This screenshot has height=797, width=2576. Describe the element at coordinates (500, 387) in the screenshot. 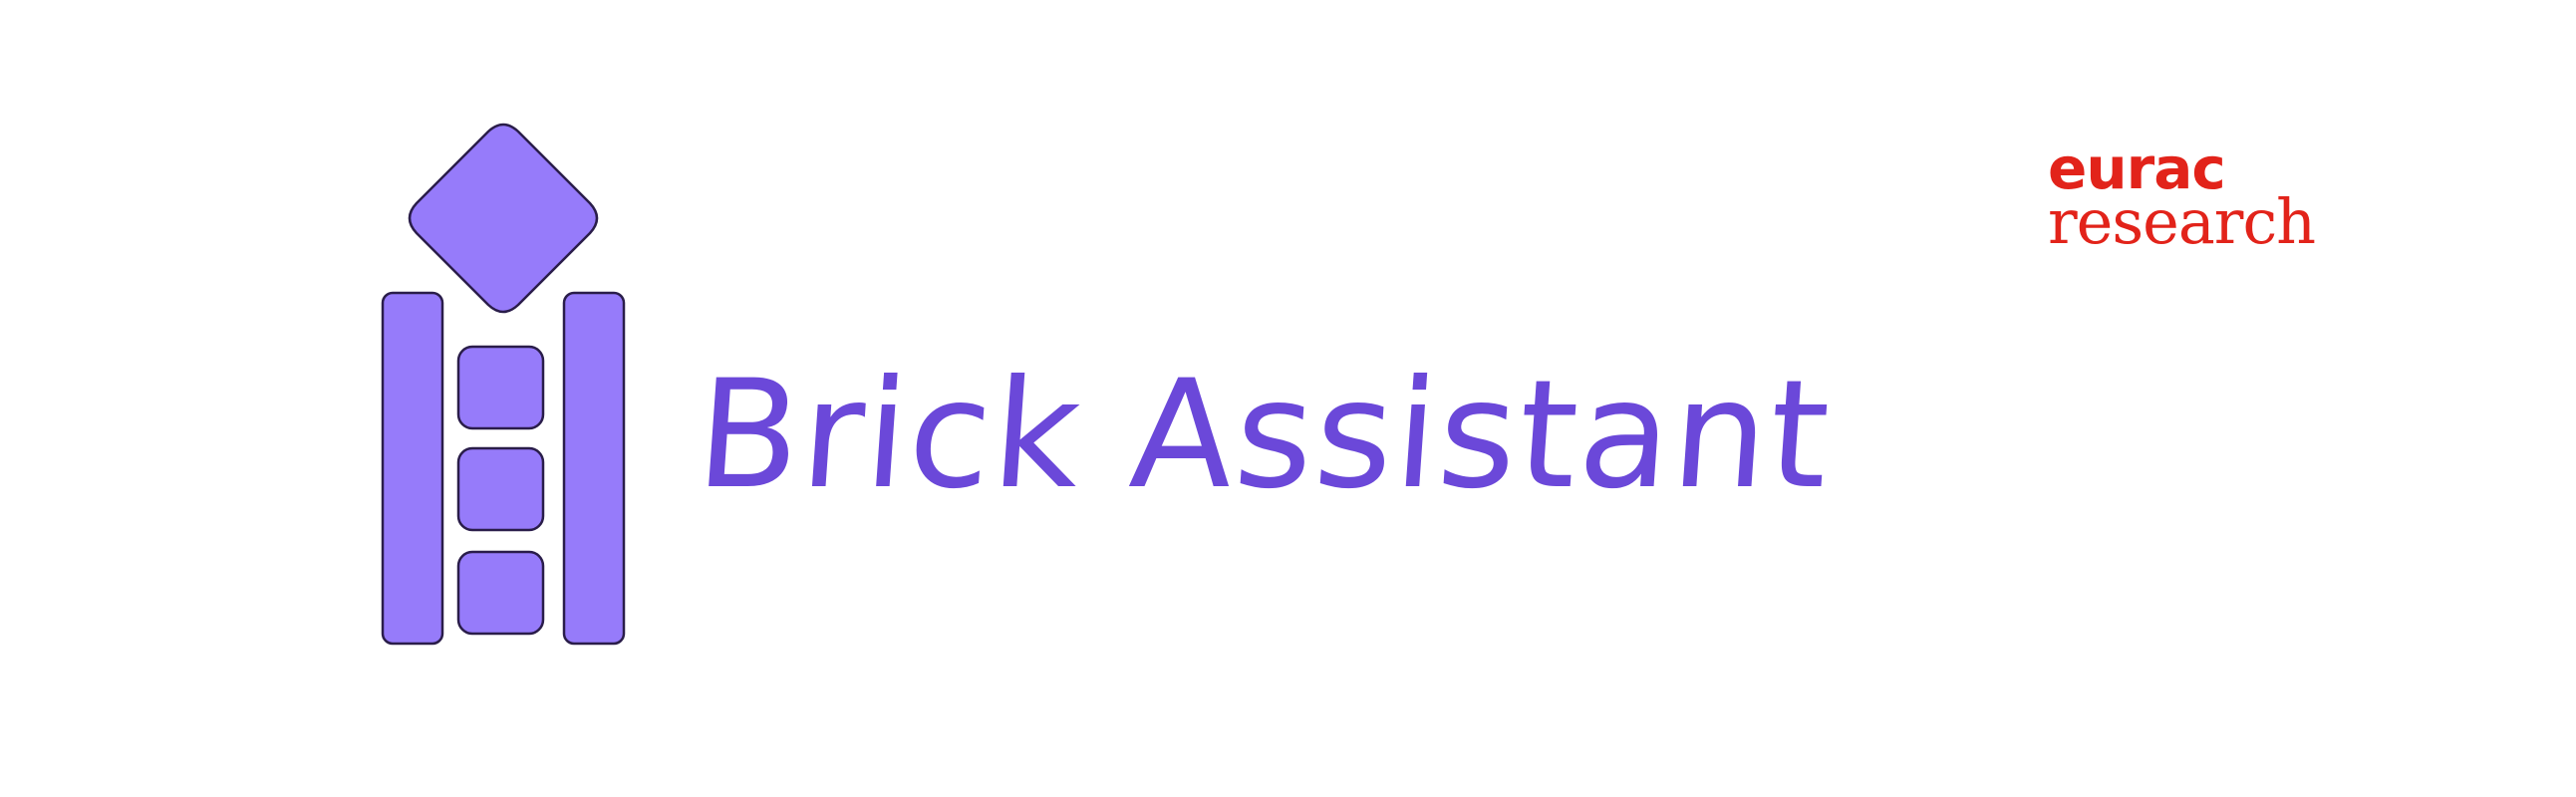

I see `top-square-brick-shape` at that location.